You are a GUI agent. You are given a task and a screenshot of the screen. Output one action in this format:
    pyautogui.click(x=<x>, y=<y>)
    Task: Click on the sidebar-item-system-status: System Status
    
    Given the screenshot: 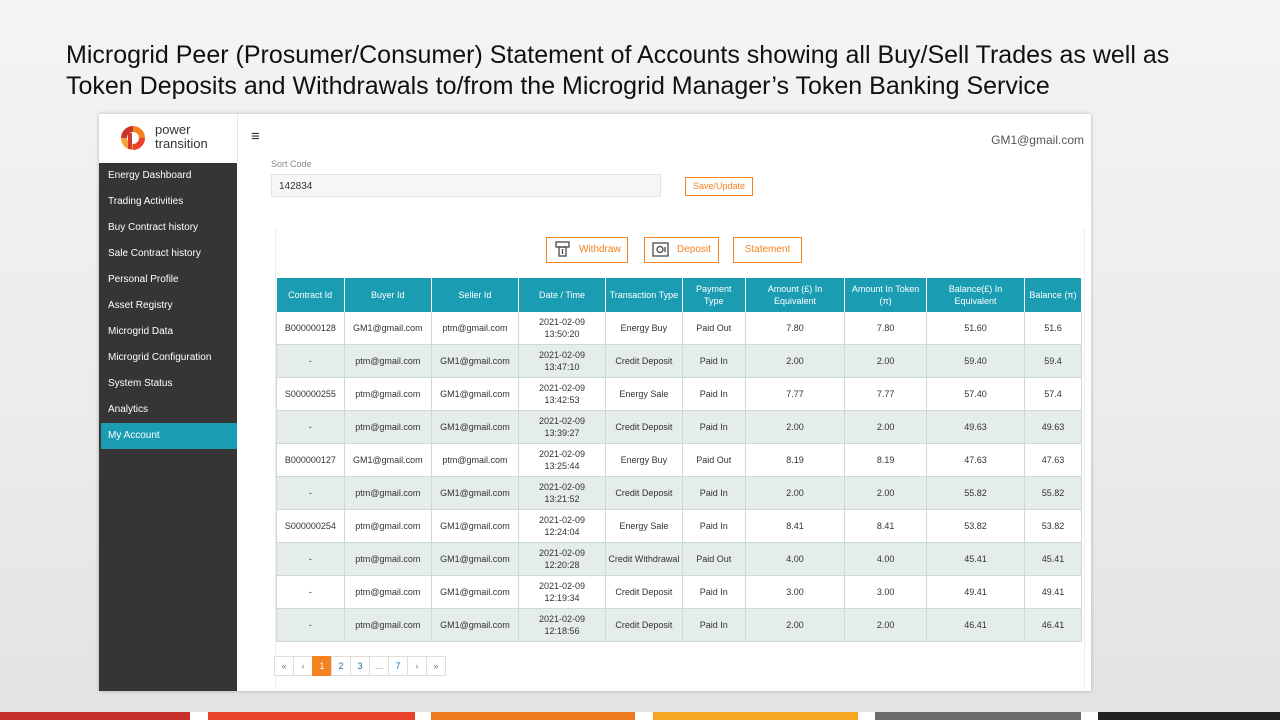 What is the action you would take?
    pyautogui.click(x=168, y=384)
    